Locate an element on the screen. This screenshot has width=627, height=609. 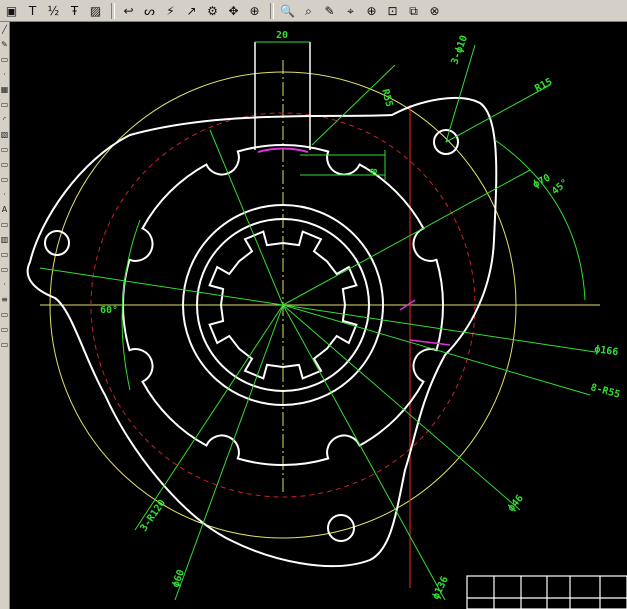
zoom-in-icon: ⊕ is located at coordinates (371, 11).